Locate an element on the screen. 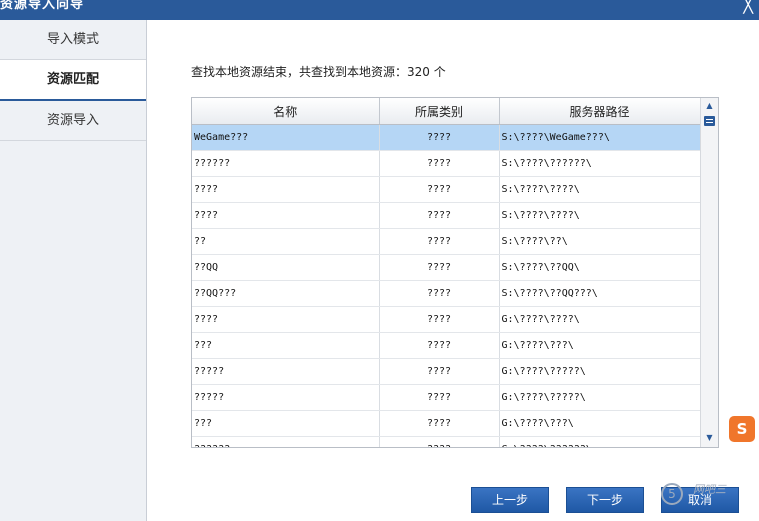 This screenshot has width=759, height=521. cell-name: ??QQ??? is located at coordinates (286, 293).